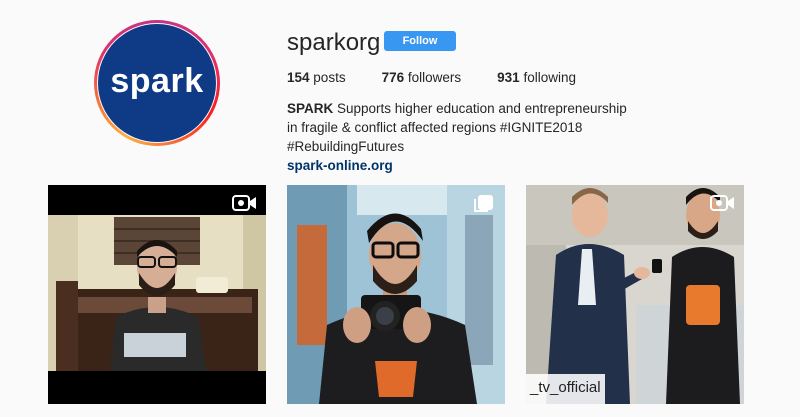 The height and width of the screenshot is (417, 800). I want to click on bio-name: SPARK, so click(310, 108).